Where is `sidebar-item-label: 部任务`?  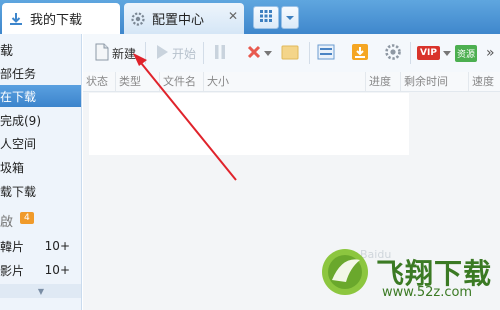
sidebar-item-label: 部任务 is located at coordinates (18, 73).